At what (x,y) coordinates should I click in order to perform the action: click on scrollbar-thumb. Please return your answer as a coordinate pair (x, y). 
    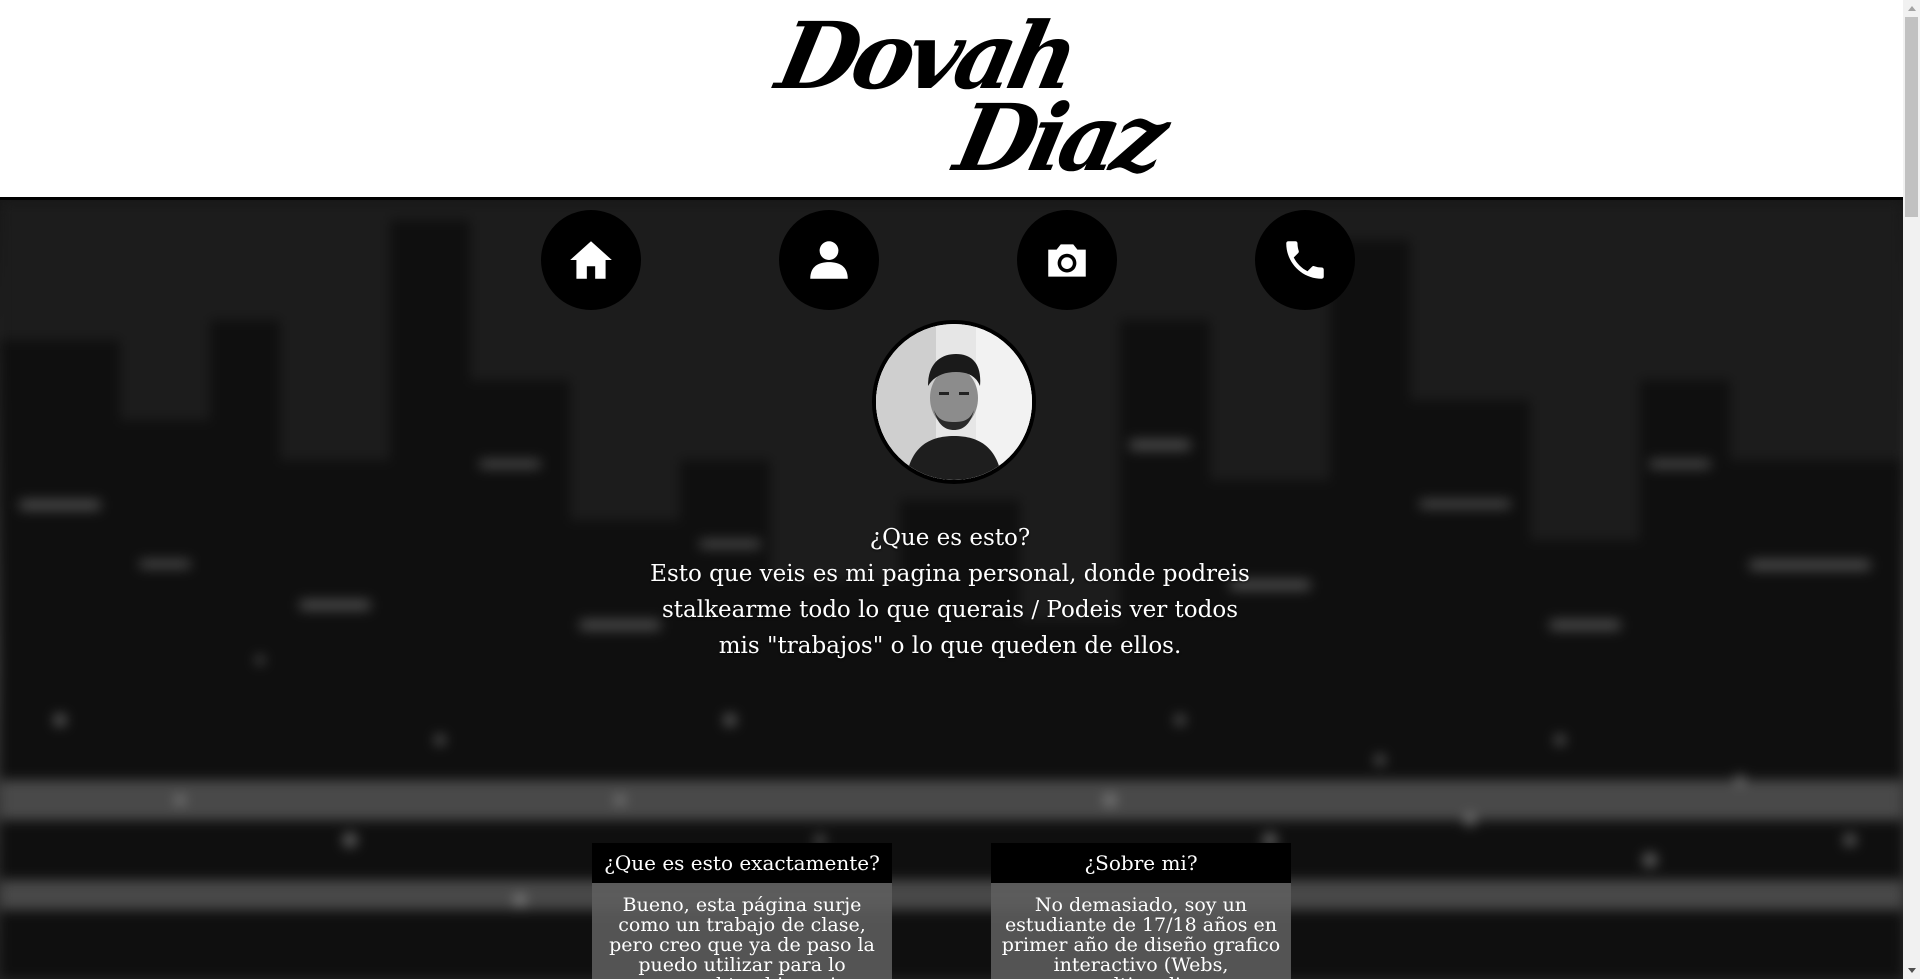
    Looking at the image, I should click on (1911, 117).